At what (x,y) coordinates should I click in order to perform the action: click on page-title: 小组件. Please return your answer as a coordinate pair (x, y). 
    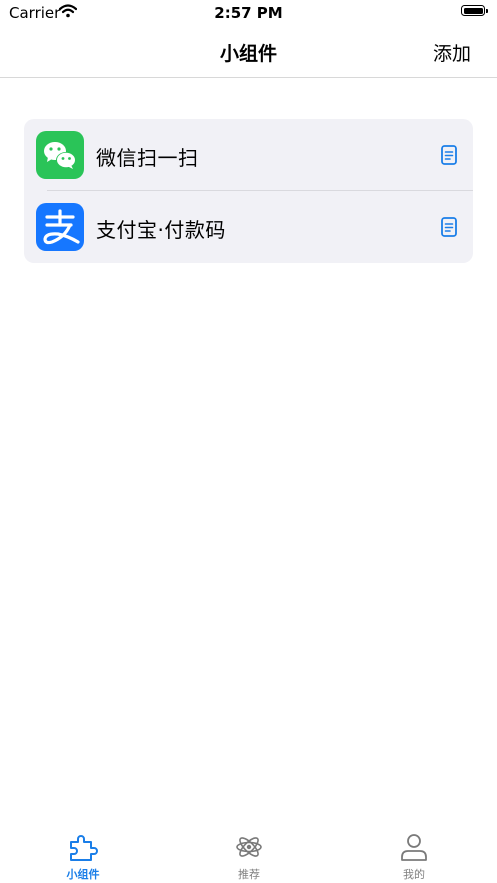
    Looking at the image, I should click on (248, 54).